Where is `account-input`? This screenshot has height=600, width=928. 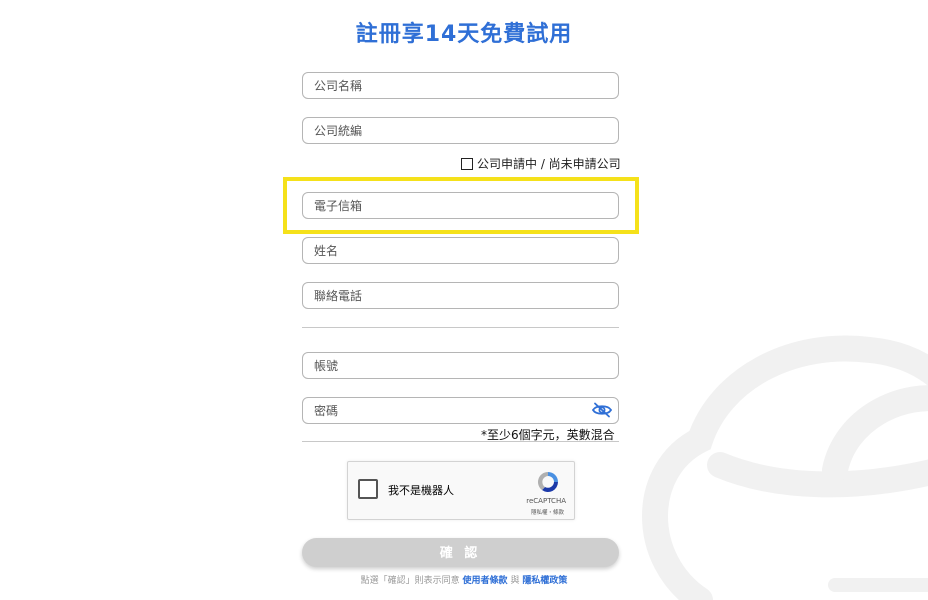 account-input is located at coordinates (466, 365).